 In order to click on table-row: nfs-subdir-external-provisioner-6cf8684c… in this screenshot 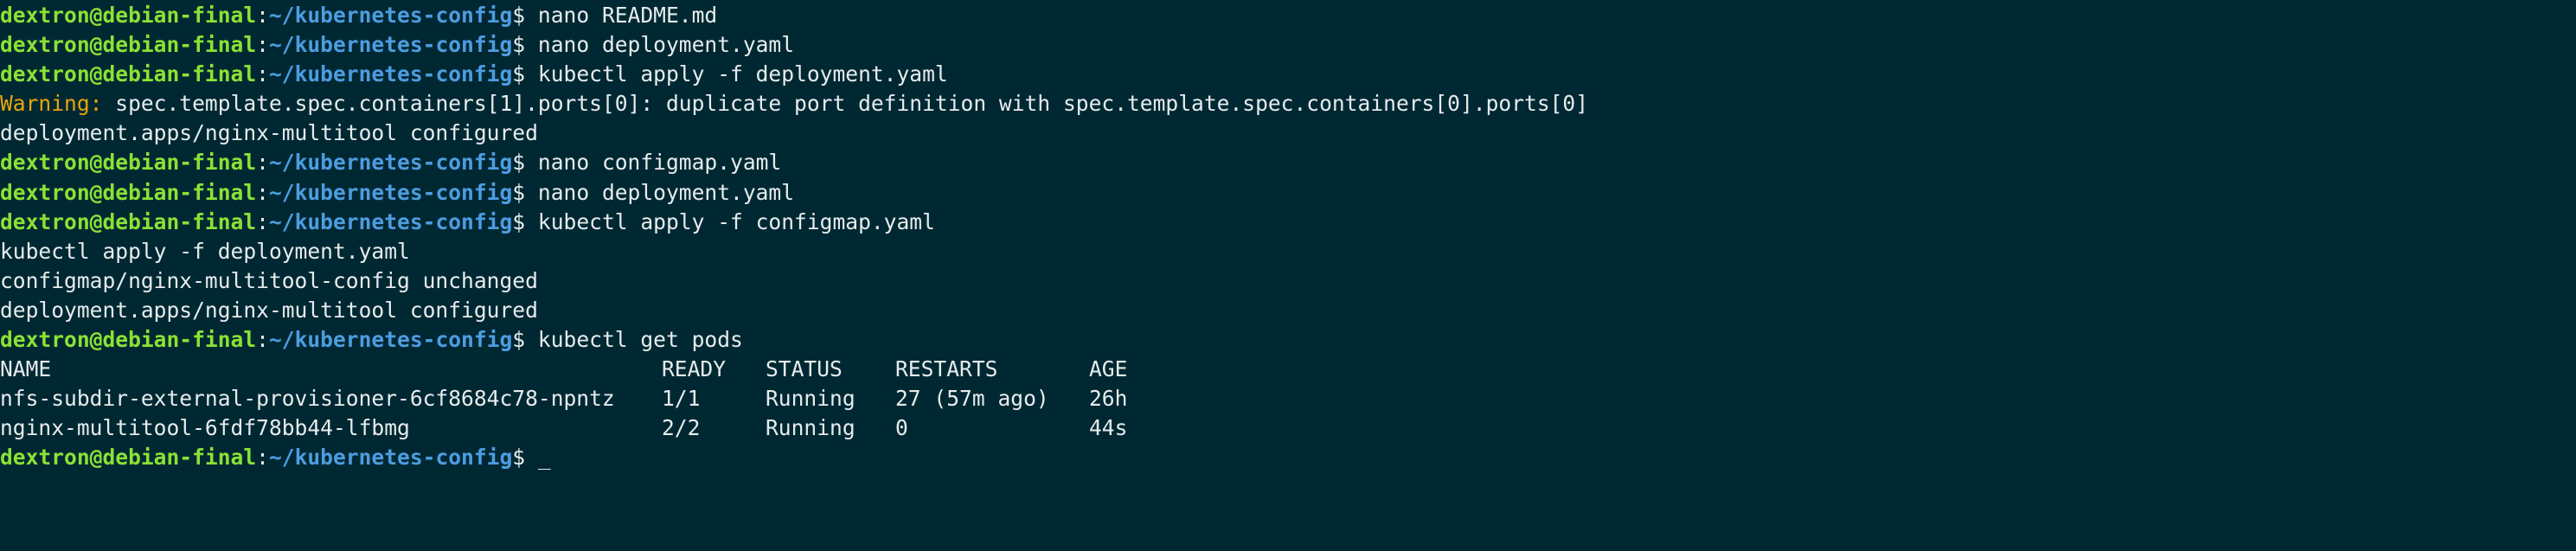, I will do `click(1288, 398)`.